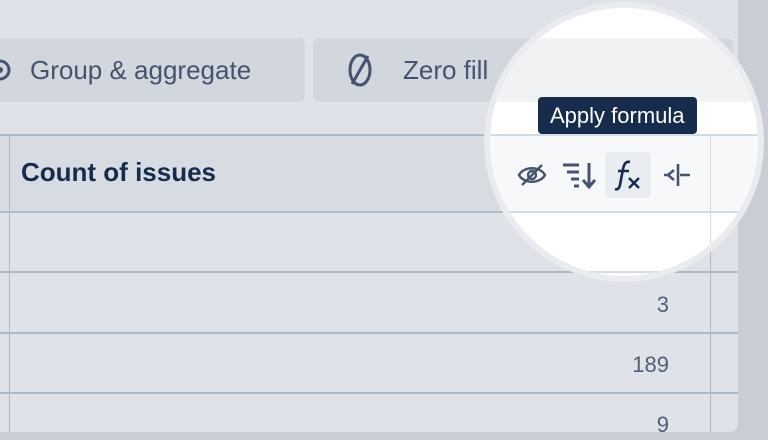 The width and height of the screenshot is (768, 440). Describe the element at coordinates (141, 69) in the screenshot. I see `group-aggregate-label: Group & aggregate` at that location.